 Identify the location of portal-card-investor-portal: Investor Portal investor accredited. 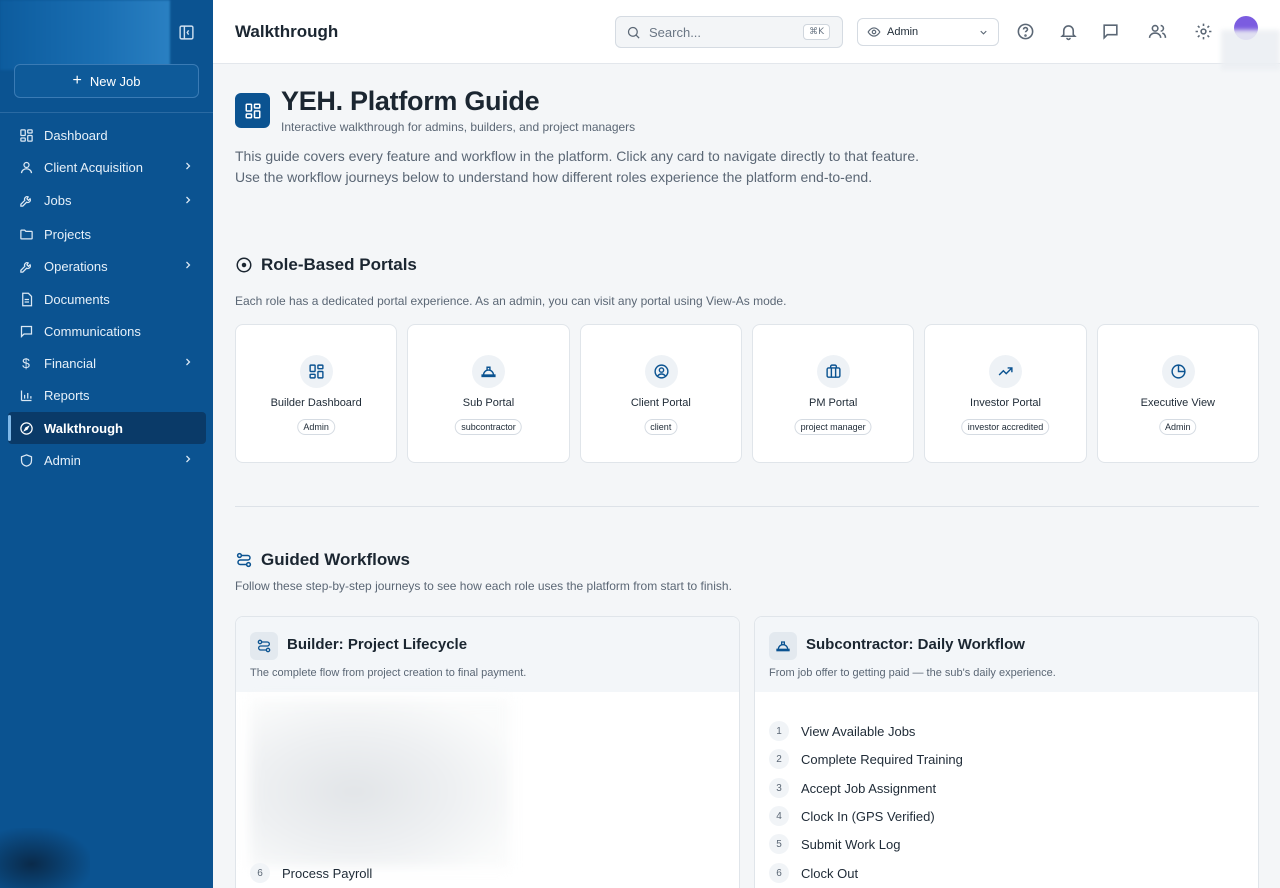
(1005, 393).